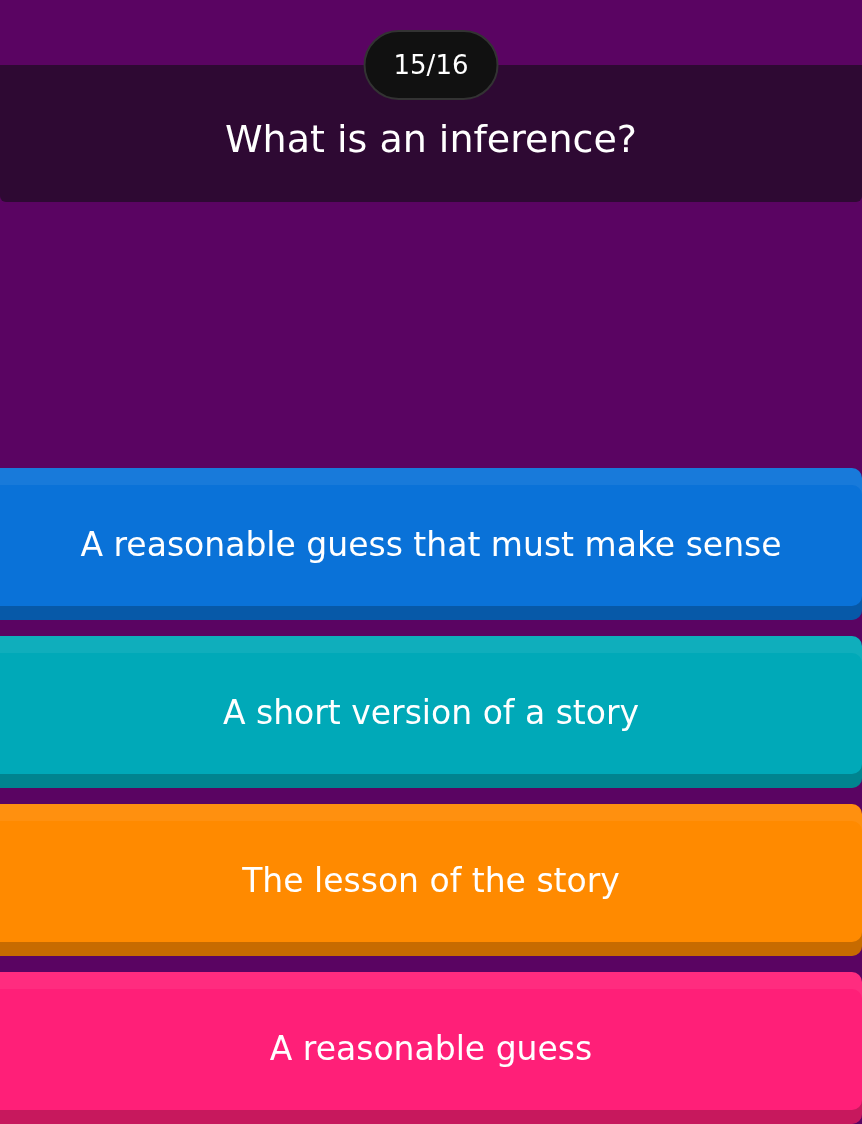  What do you see at coordinates (431, 544) in the screenshot?
I see `answer-button: A reasonable guess that must make sense` at bounding box center [431, 544].